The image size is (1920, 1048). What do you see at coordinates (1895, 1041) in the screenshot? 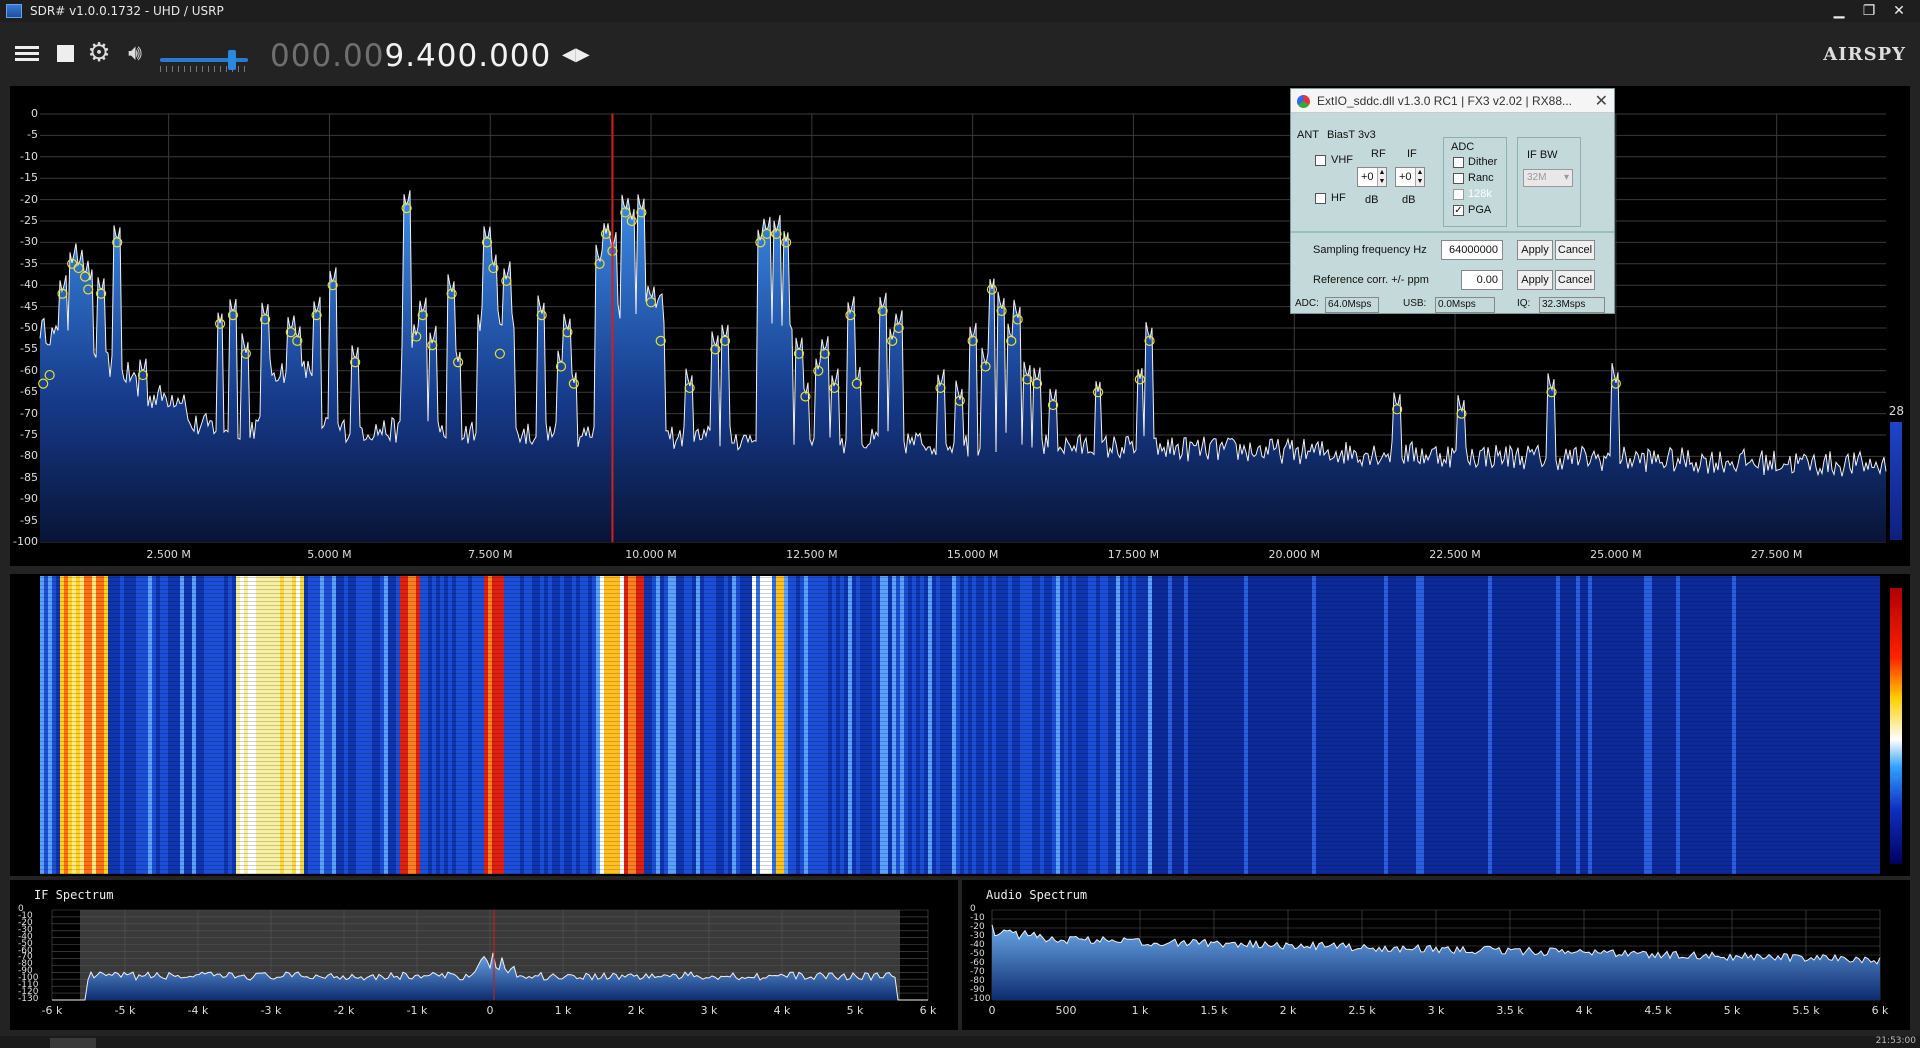
I see `clock: 21:53:00` at bounding box center [1895, 1041].